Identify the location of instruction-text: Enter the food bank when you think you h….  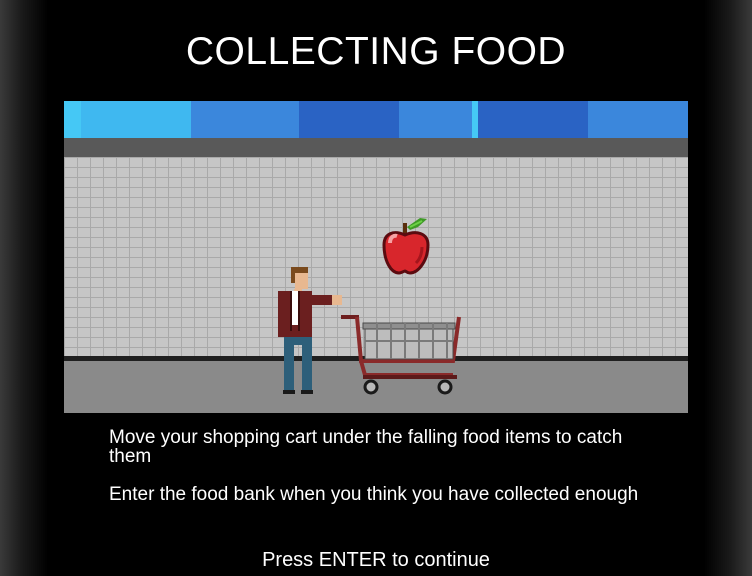
(374, 494).